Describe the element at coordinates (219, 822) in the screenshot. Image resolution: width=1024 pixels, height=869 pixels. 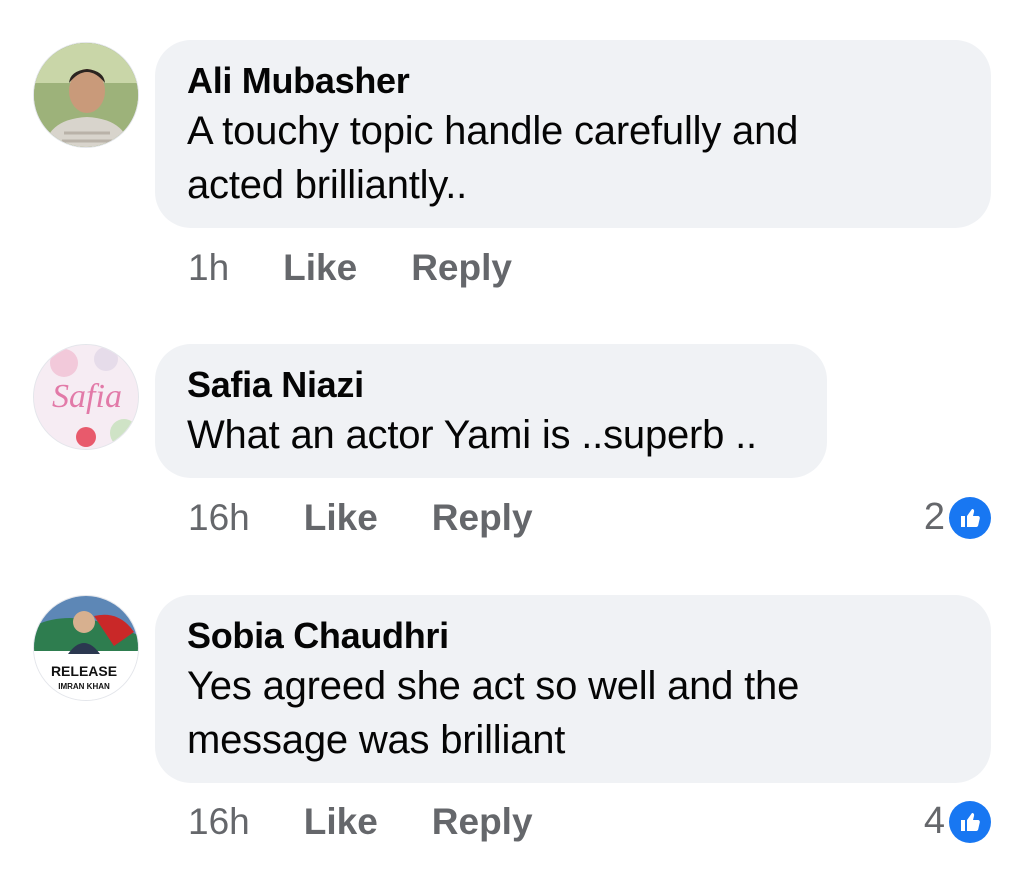
I see `comment-timestamp: 16h` at that location.